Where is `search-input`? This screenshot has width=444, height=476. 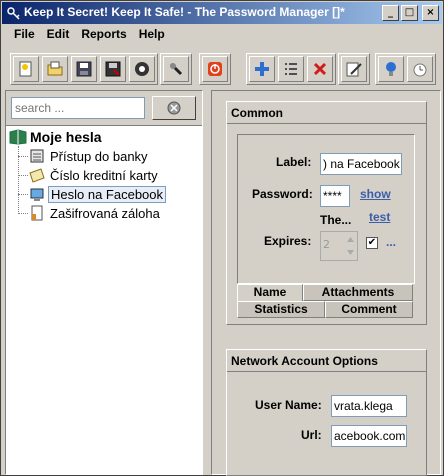 search-input is located at coordinates (78, 108).